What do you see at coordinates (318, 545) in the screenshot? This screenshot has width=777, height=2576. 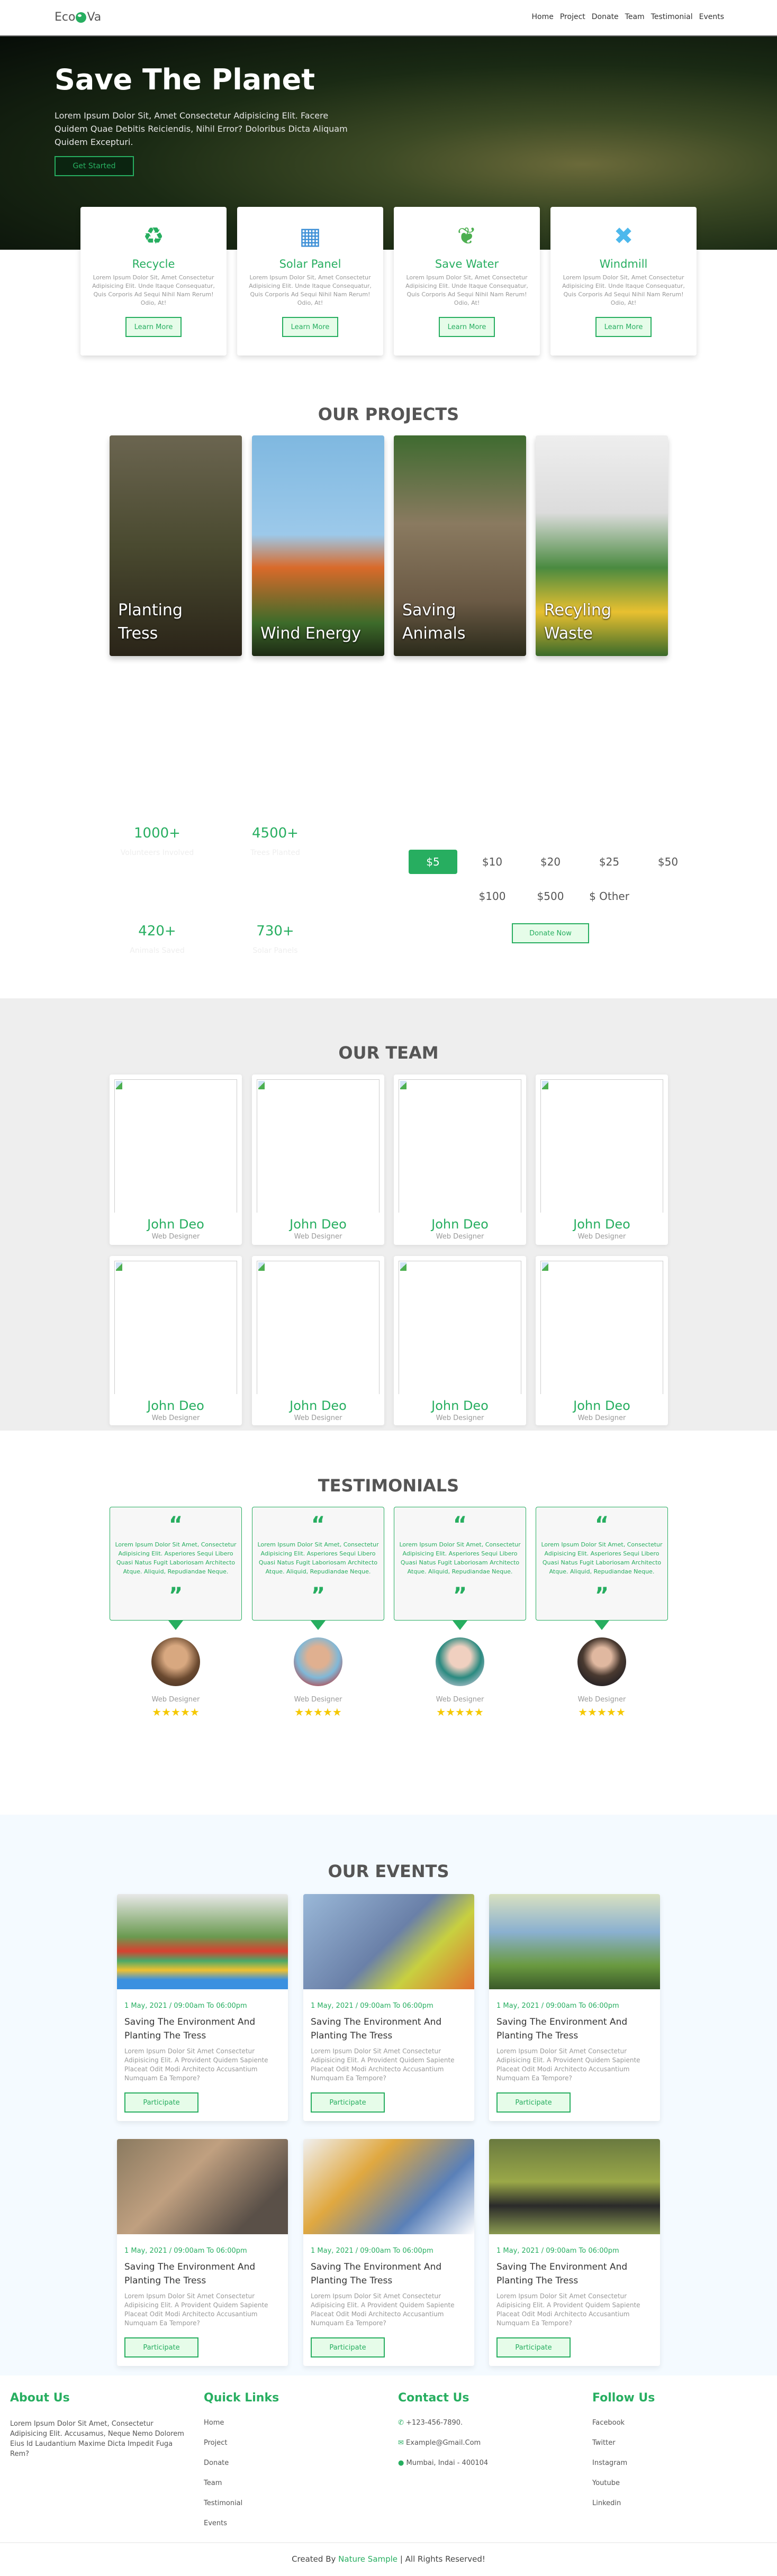 I see `project-card: Wind Energy` at bounding box center [318, 545].